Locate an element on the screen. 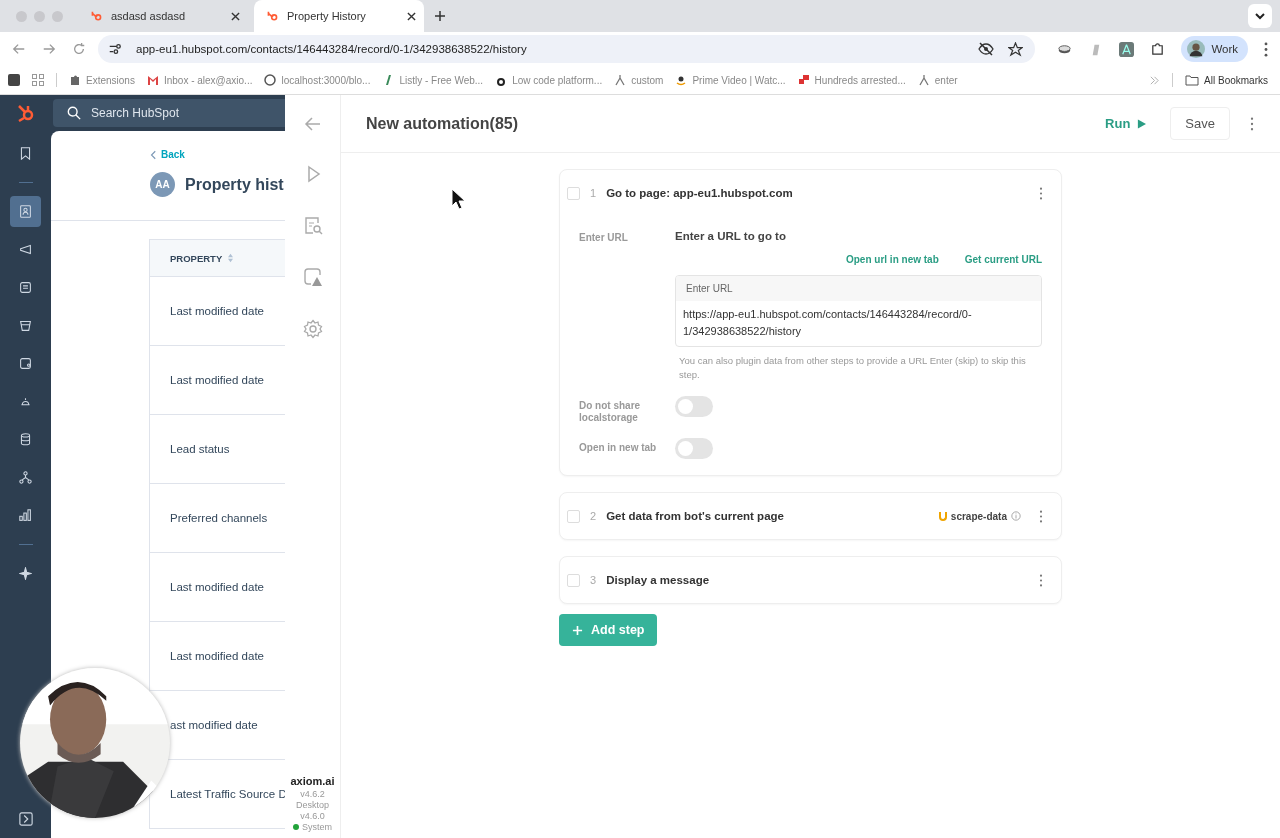 The image size is (1280, 838). browser-tab: asdasd asdasd is located at coordinates (163, 16).